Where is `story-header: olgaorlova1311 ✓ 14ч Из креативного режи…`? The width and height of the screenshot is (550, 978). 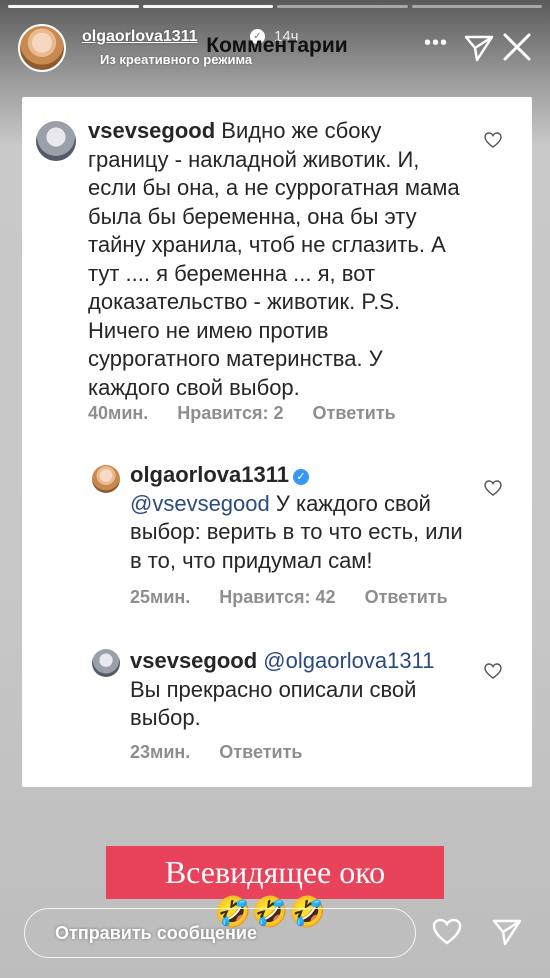 story-header: olgaorlova1311 ✓ 14ч Из креативного режи… is located at coordinates (277, 48).